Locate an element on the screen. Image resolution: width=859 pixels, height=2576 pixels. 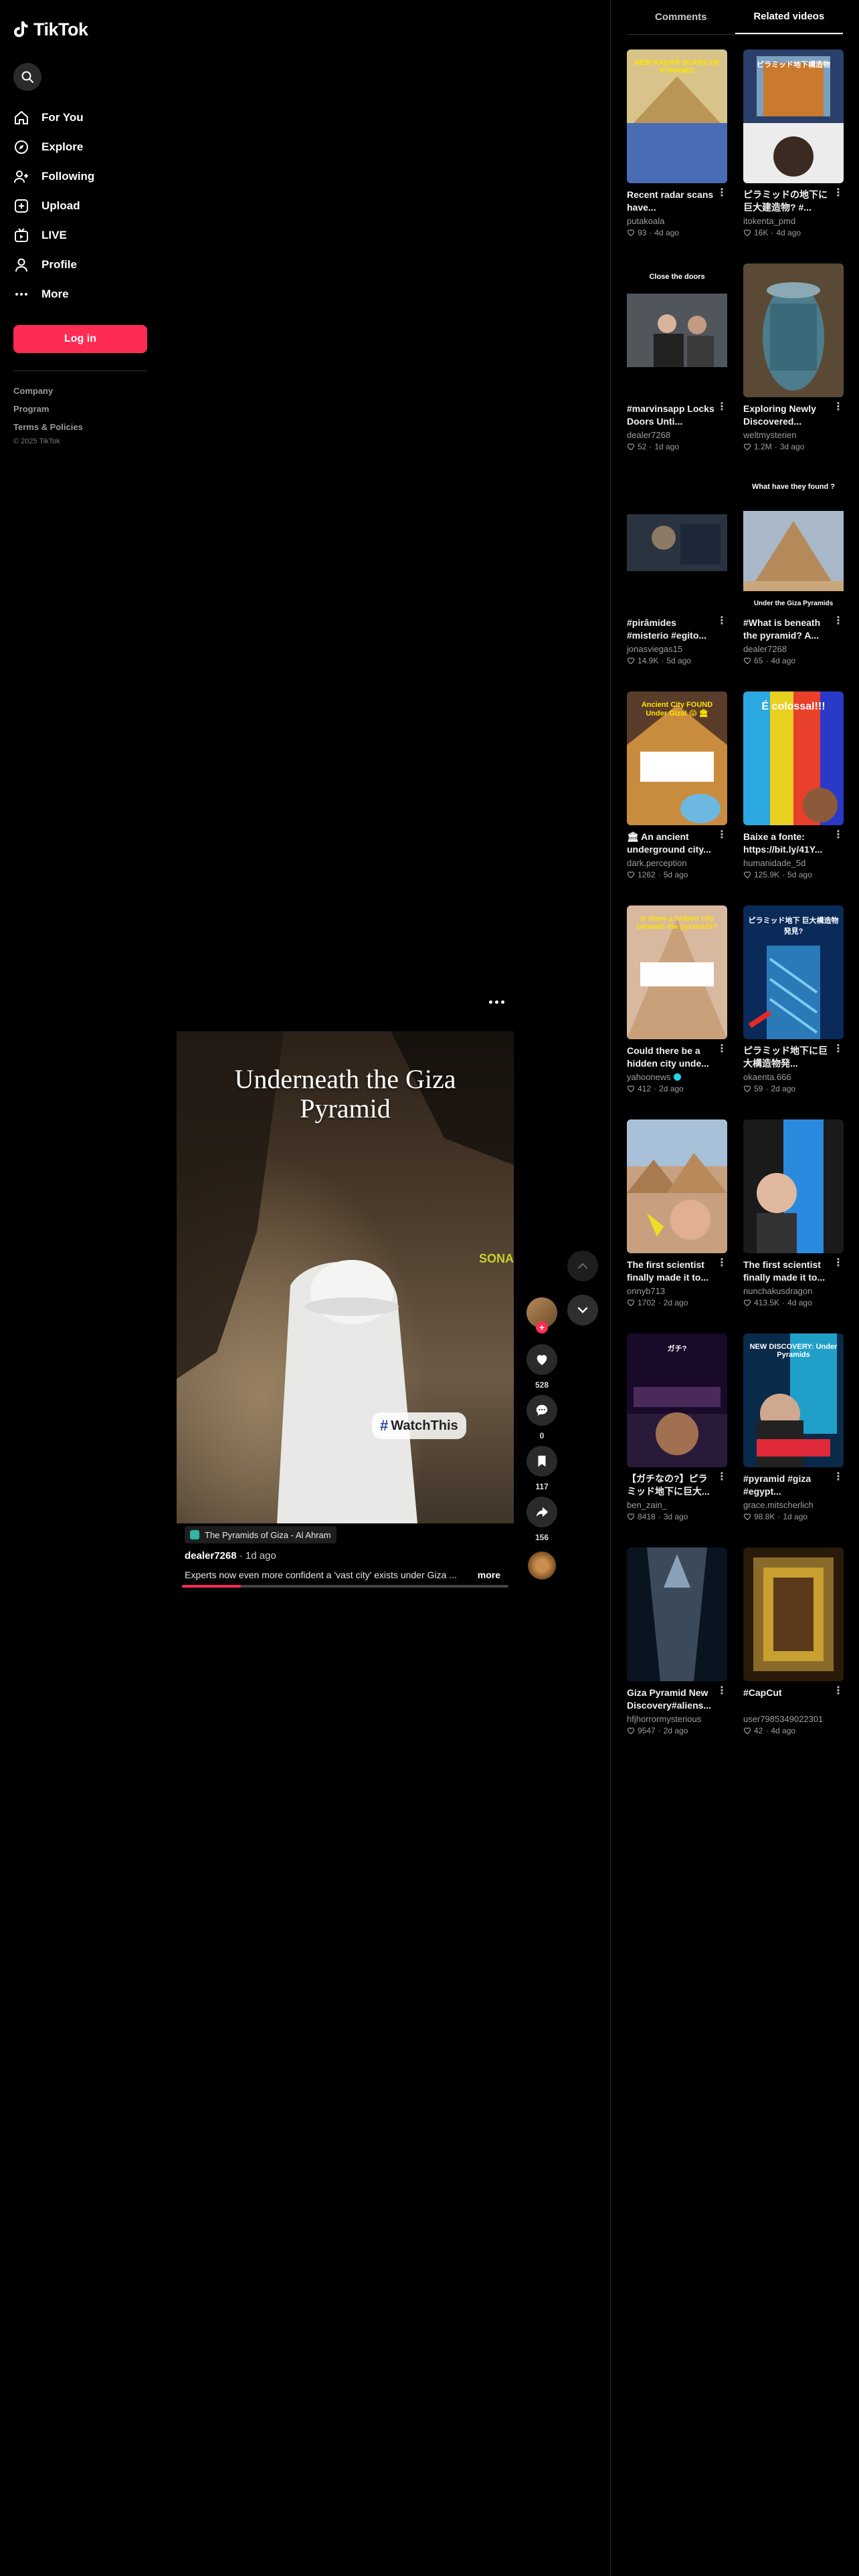
card-author: ben_zain_ is located at coordinates (677, 1505).